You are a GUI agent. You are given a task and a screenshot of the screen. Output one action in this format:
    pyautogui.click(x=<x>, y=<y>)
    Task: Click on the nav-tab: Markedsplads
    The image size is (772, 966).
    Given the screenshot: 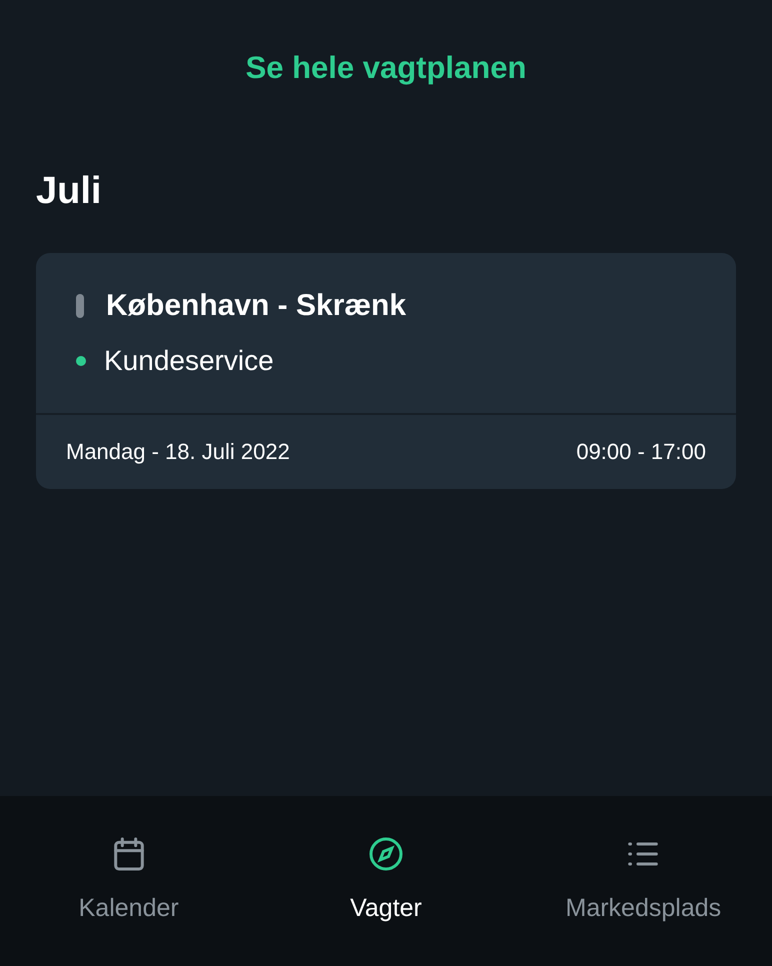 What is the action you would take?
    pyautogui.click(x=643, y=881)
    